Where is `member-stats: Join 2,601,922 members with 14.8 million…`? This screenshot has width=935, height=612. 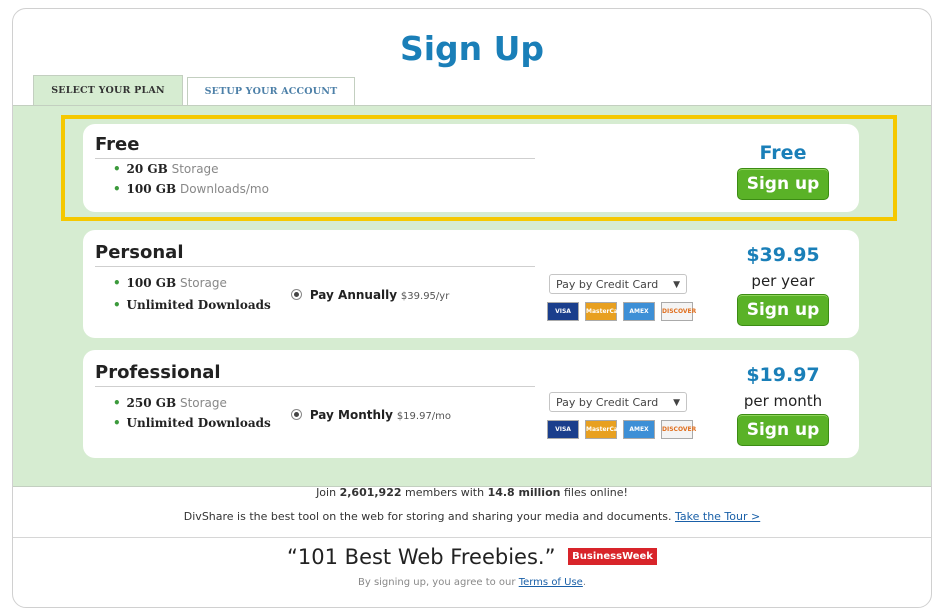 member-stats: Join 2,601,922 members with 14.8 million… is located at coordinates (472, 492).